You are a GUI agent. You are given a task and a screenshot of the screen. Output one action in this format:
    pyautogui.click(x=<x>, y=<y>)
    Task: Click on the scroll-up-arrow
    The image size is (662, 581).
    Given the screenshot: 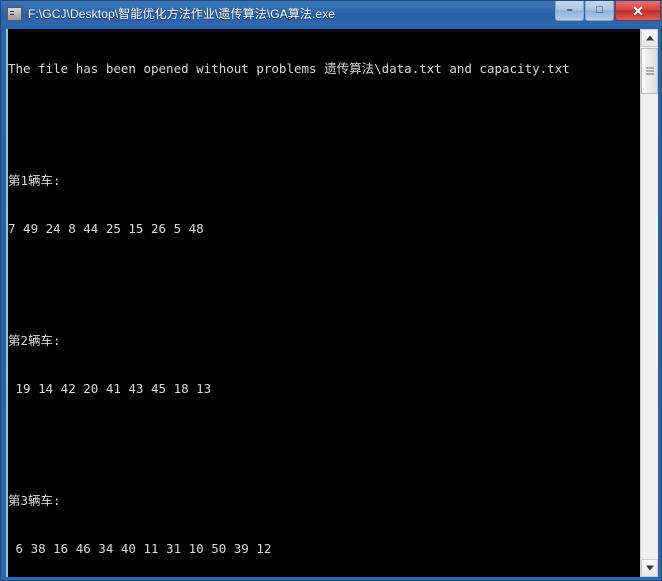 What is the action you would take?
    pyautogui.click(x=649, y=38)
    